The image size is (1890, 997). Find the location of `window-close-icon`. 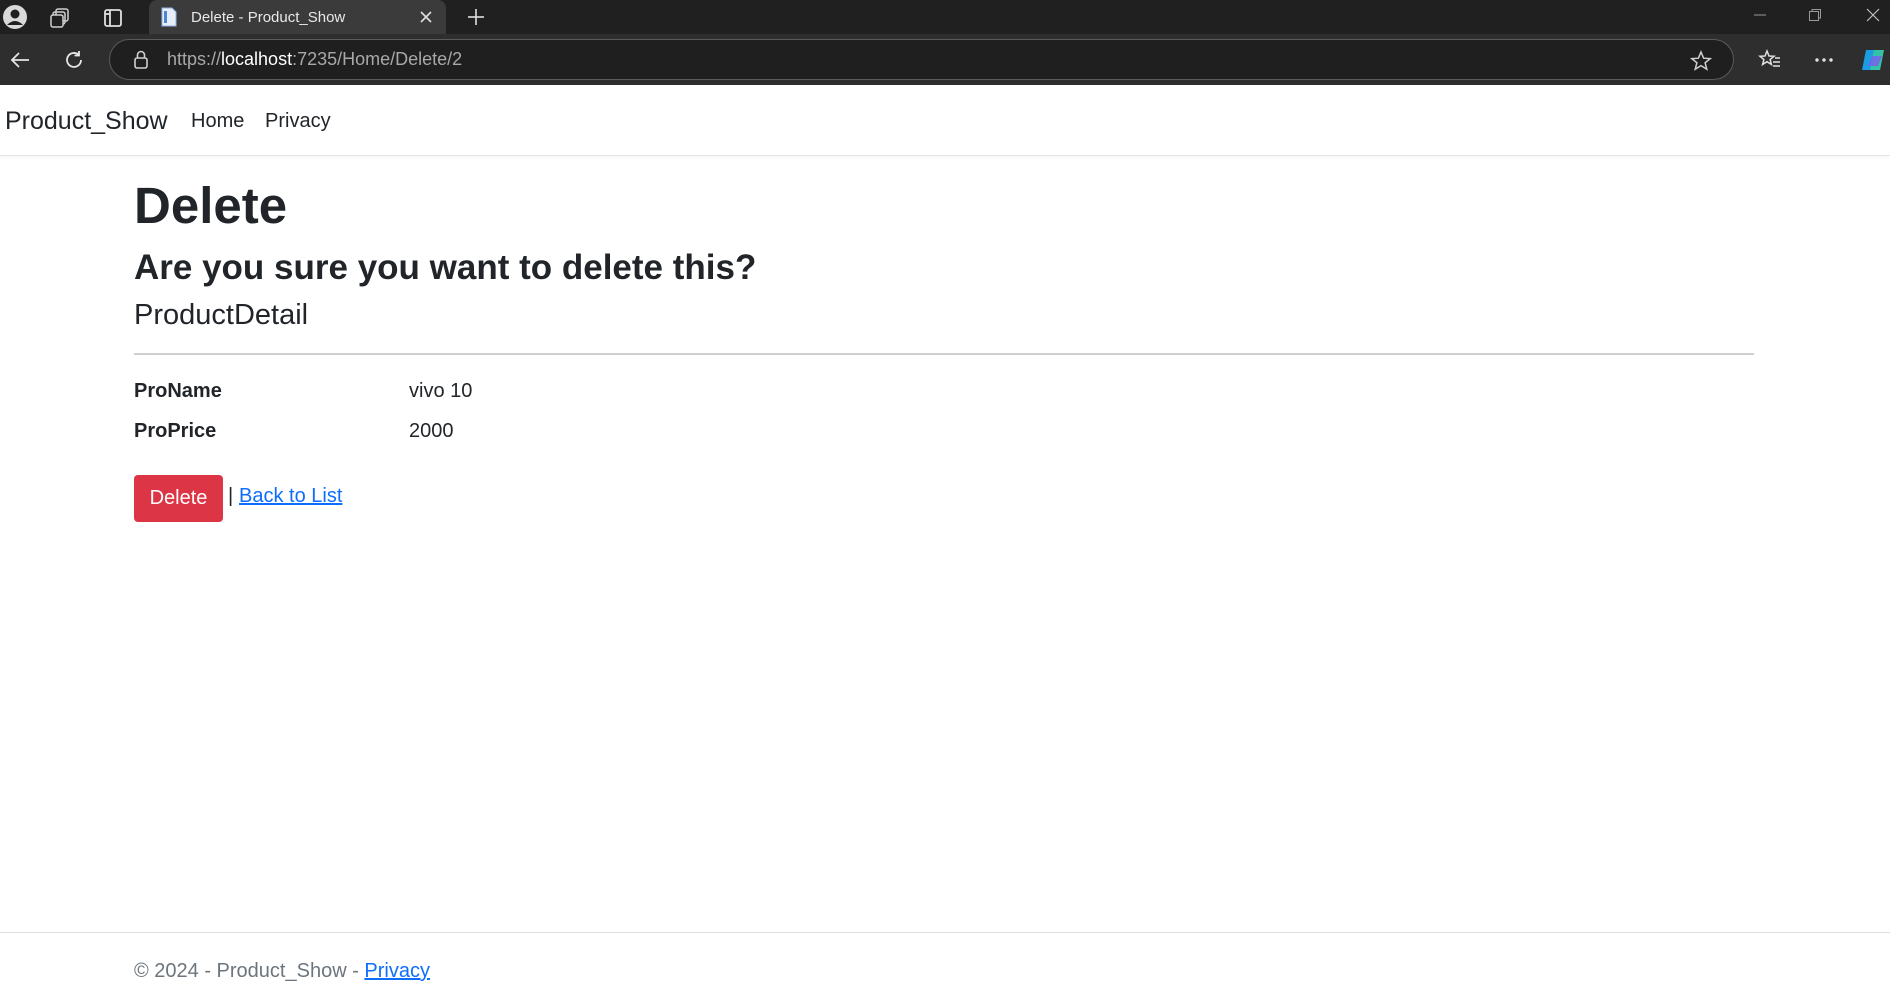

window-close-icon is located at coordinates (1873, 15).